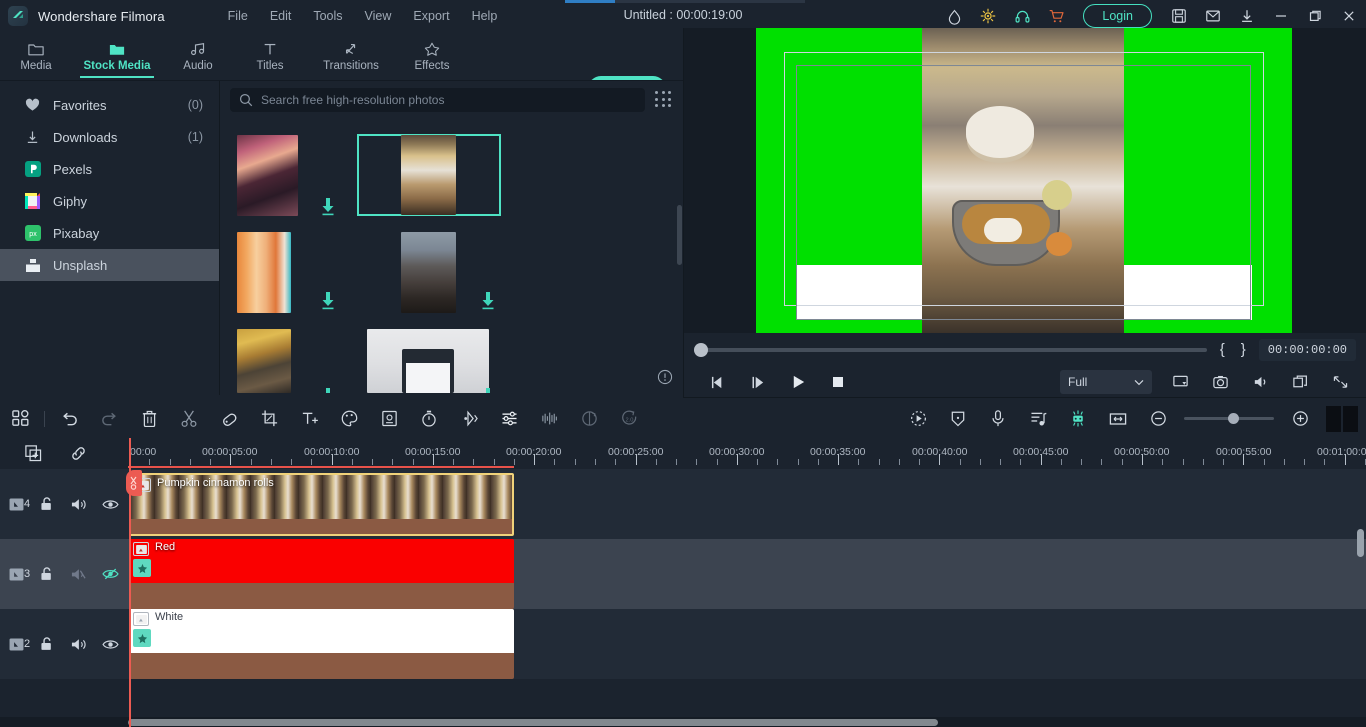  Describe the element at coordinates (428, 175) in the screenshot. I see `stock-thumb-pumpkin-cinnamon-rolls` at that location.